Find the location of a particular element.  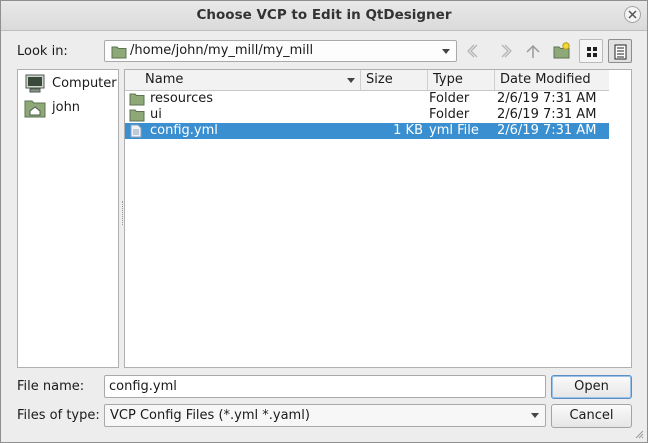

resize-grip-icon is located at coordinates (639, 434).